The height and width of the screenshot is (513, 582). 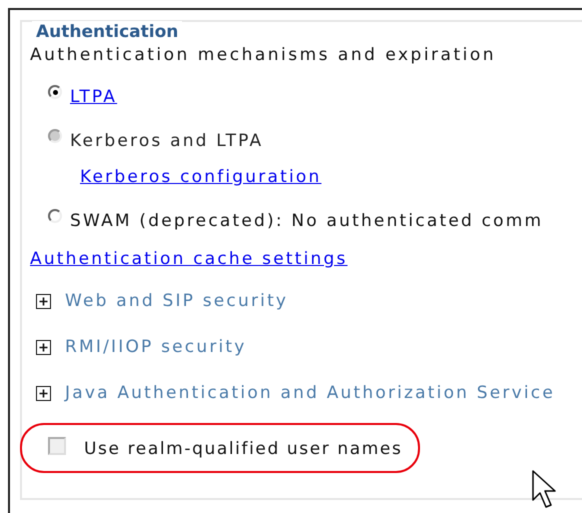 I want to click on cache-settings-link: Authentication cache settings, so click(x=189, y=259).